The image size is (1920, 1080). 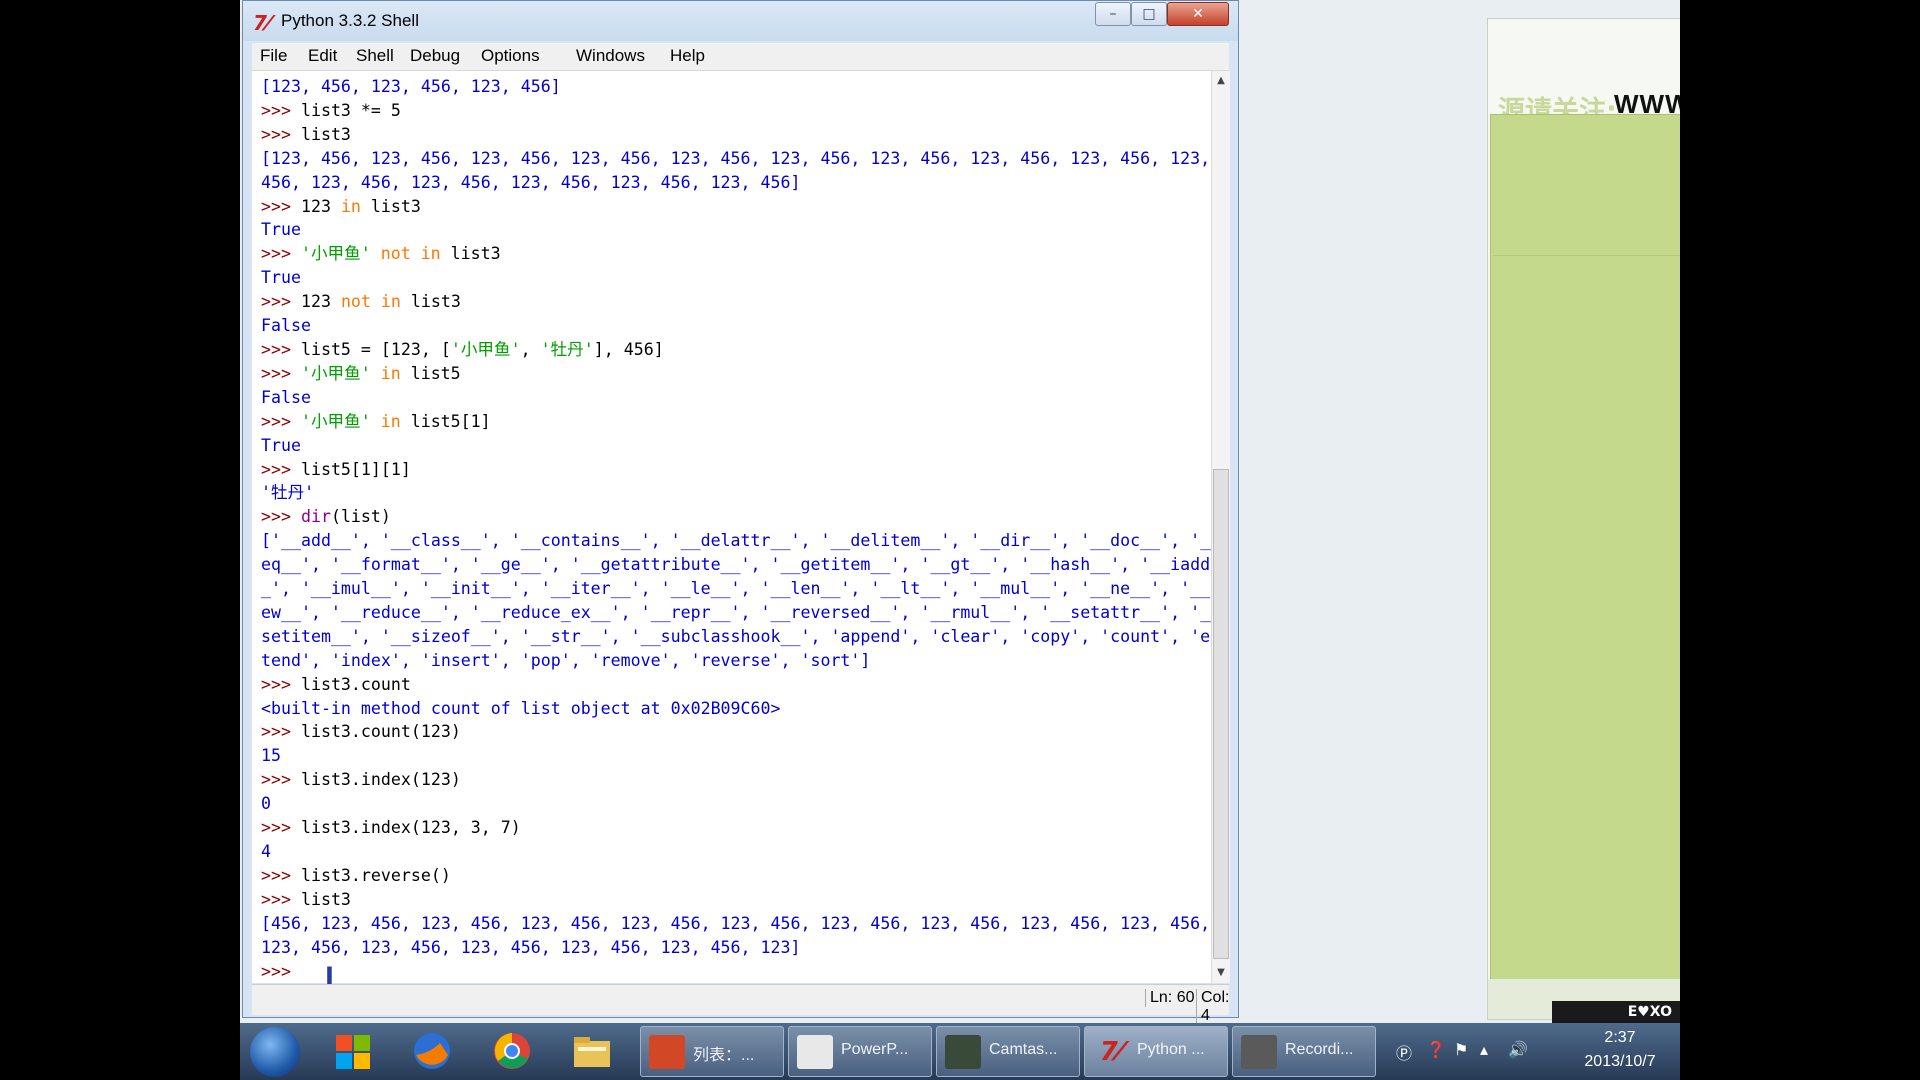 What do you see at coordinates (736, 732) in the screenshot?
I see `shell-line: >>> list3.count(123)` at bounding box center [736, 732].